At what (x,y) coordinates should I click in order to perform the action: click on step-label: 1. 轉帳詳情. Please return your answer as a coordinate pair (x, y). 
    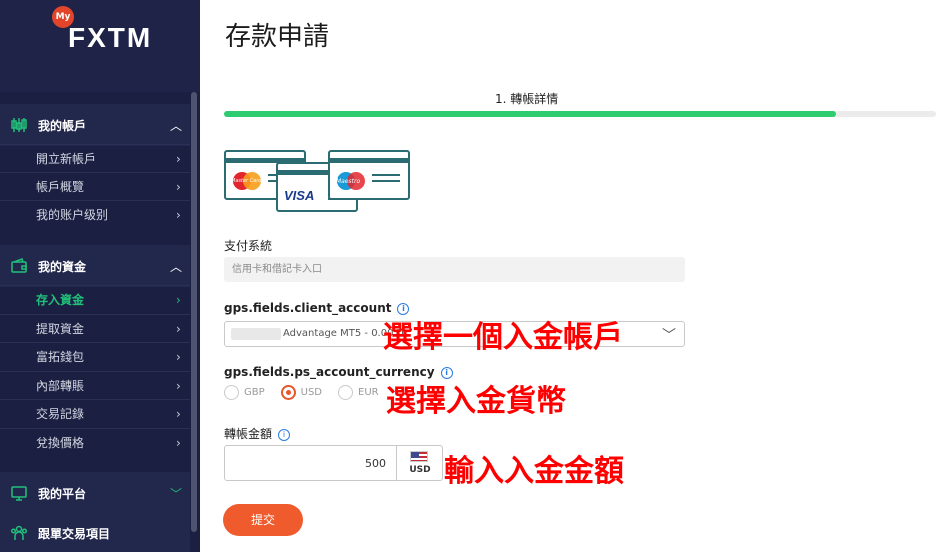
    Looking at the image, I should click on (527, 99).